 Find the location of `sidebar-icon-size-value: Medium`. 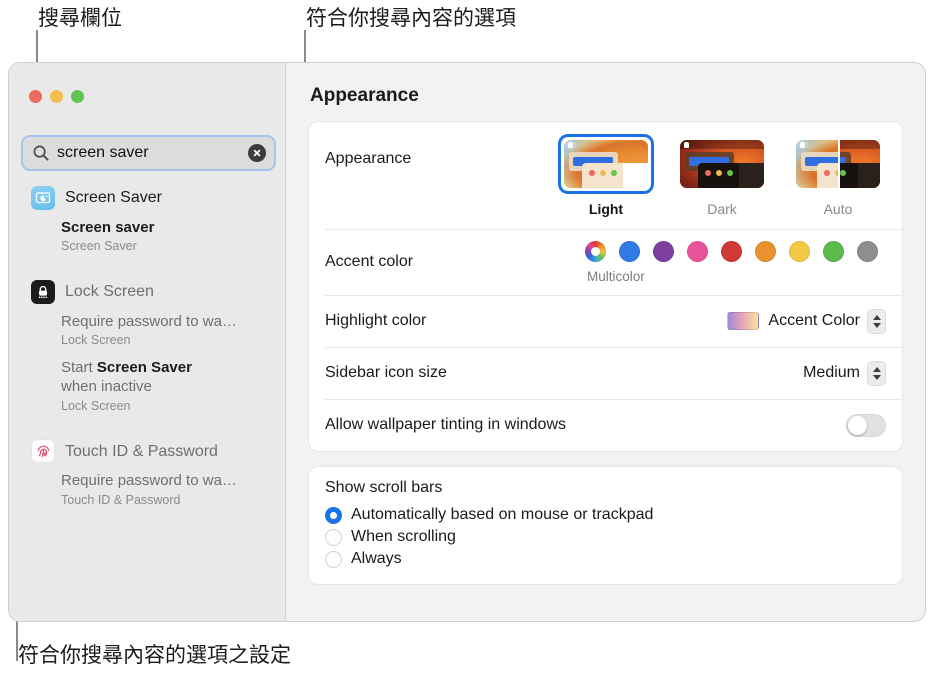

sidebar-icon-size-value: Medium is located at coordinates (831, 372).